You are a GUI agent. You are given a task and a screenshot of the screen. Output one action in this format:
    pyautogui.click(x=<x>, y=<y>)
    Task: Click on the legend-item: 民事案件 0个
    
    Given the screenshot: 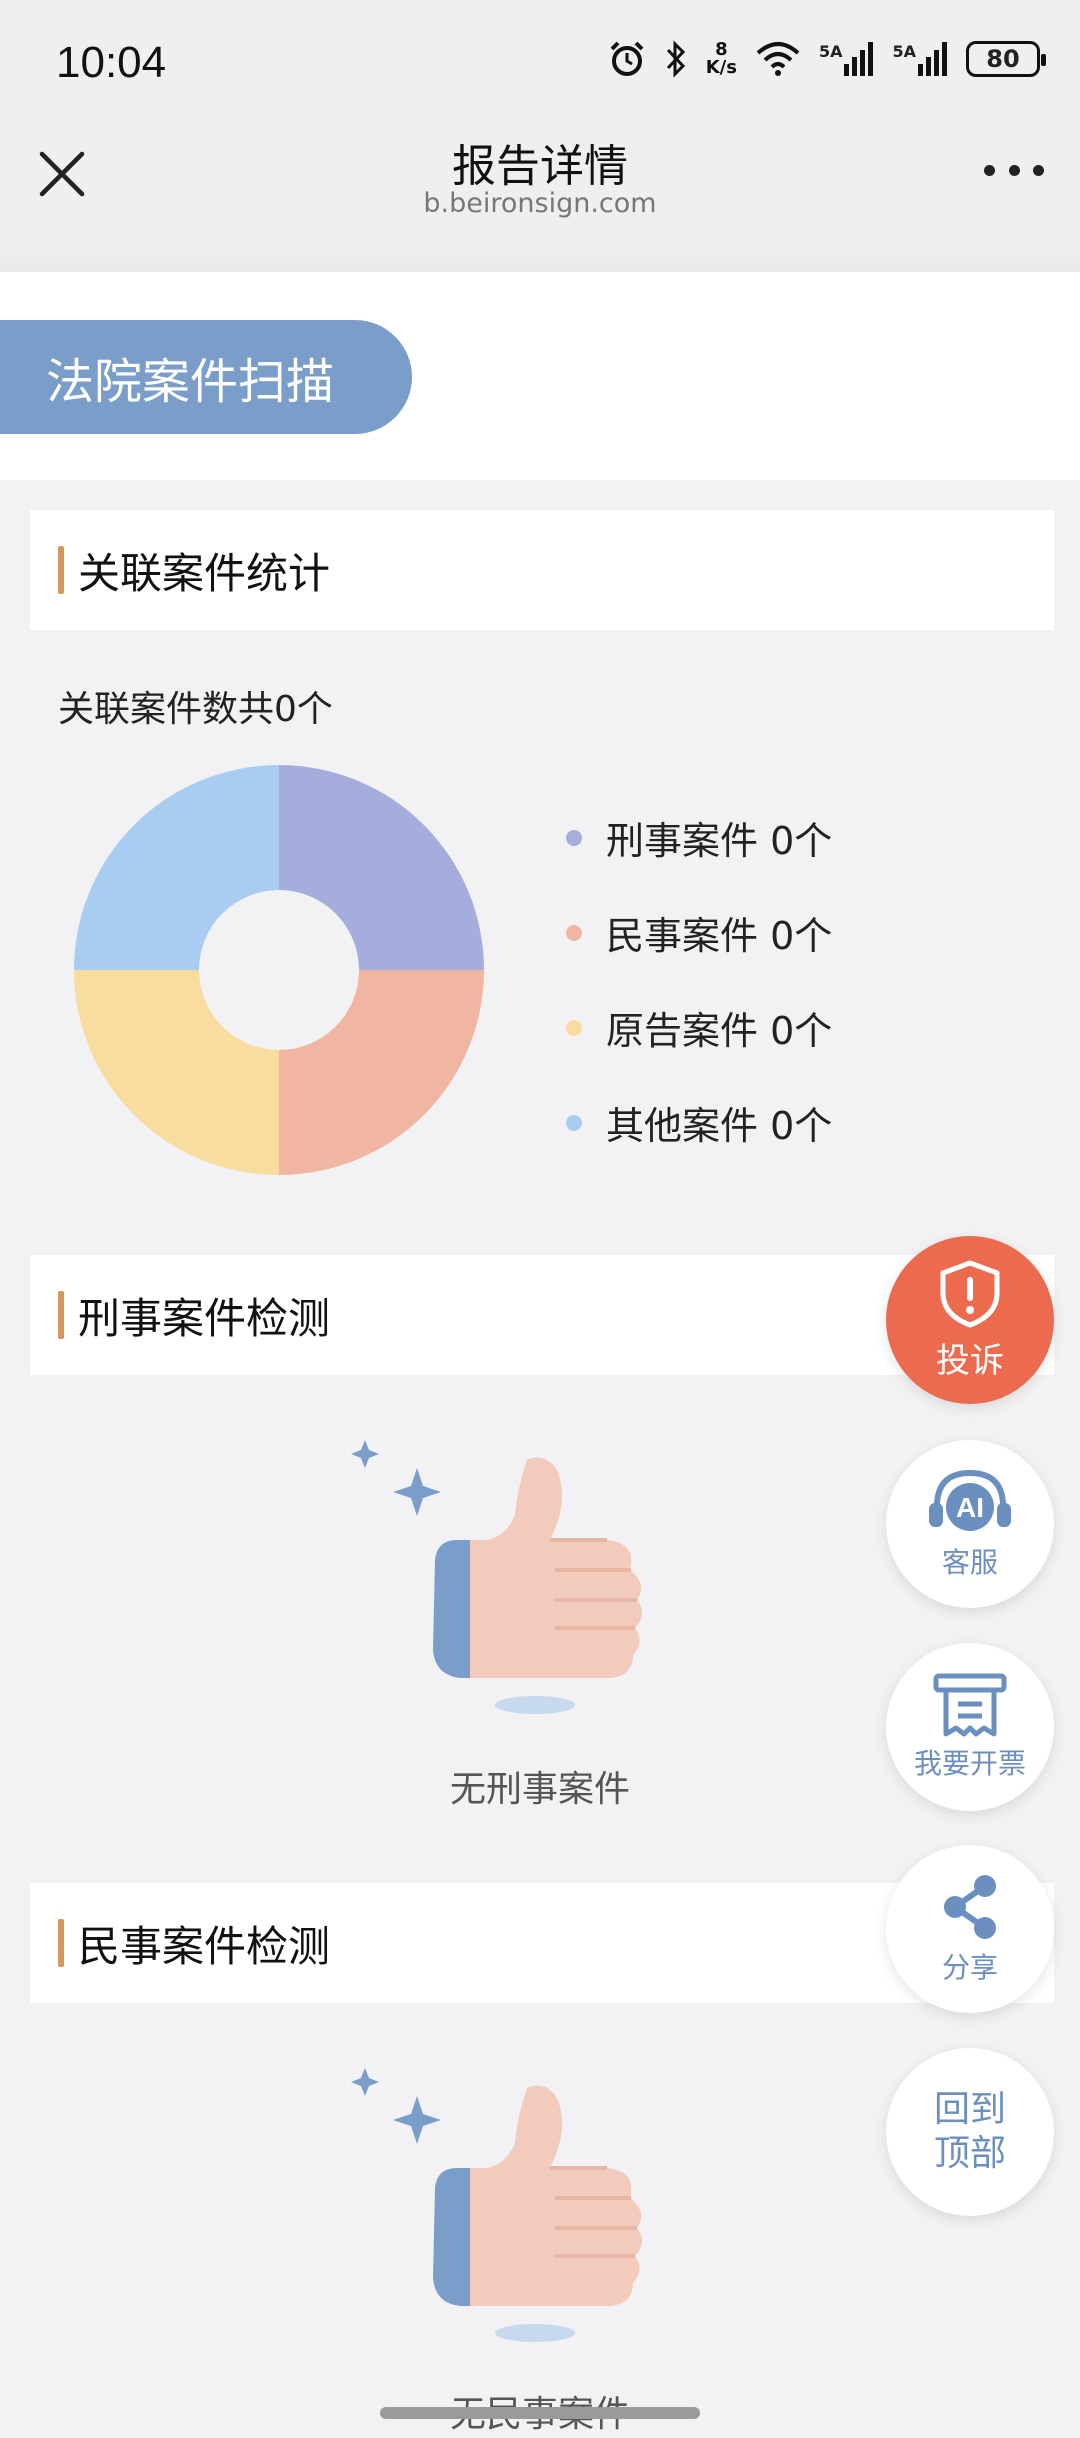 What is the action you would take?
    pyautogui.click(x=699, y=932)
    